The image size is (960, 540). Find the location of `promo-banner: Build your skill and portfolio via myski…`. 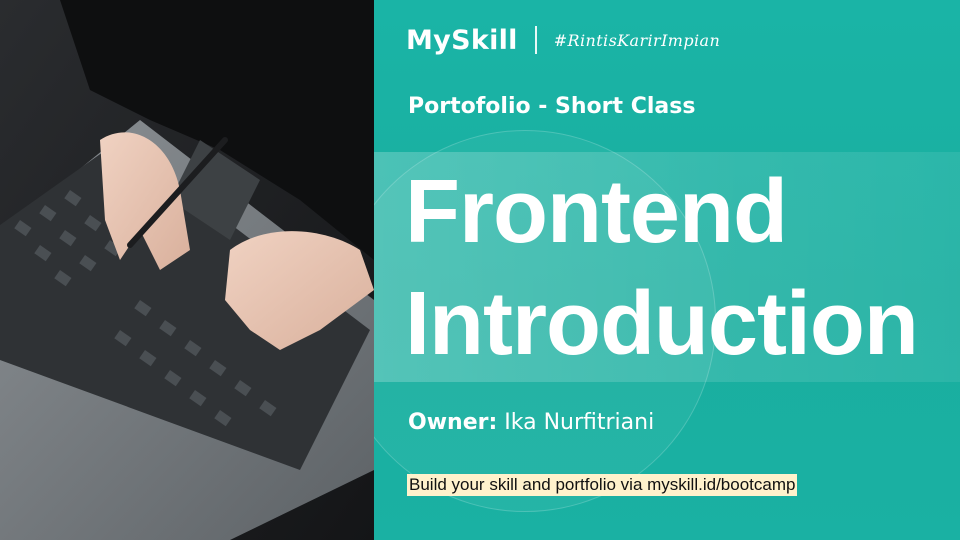

promo-banner: Build your skill and portfolio via myski… is located at coordinates (602, 485).